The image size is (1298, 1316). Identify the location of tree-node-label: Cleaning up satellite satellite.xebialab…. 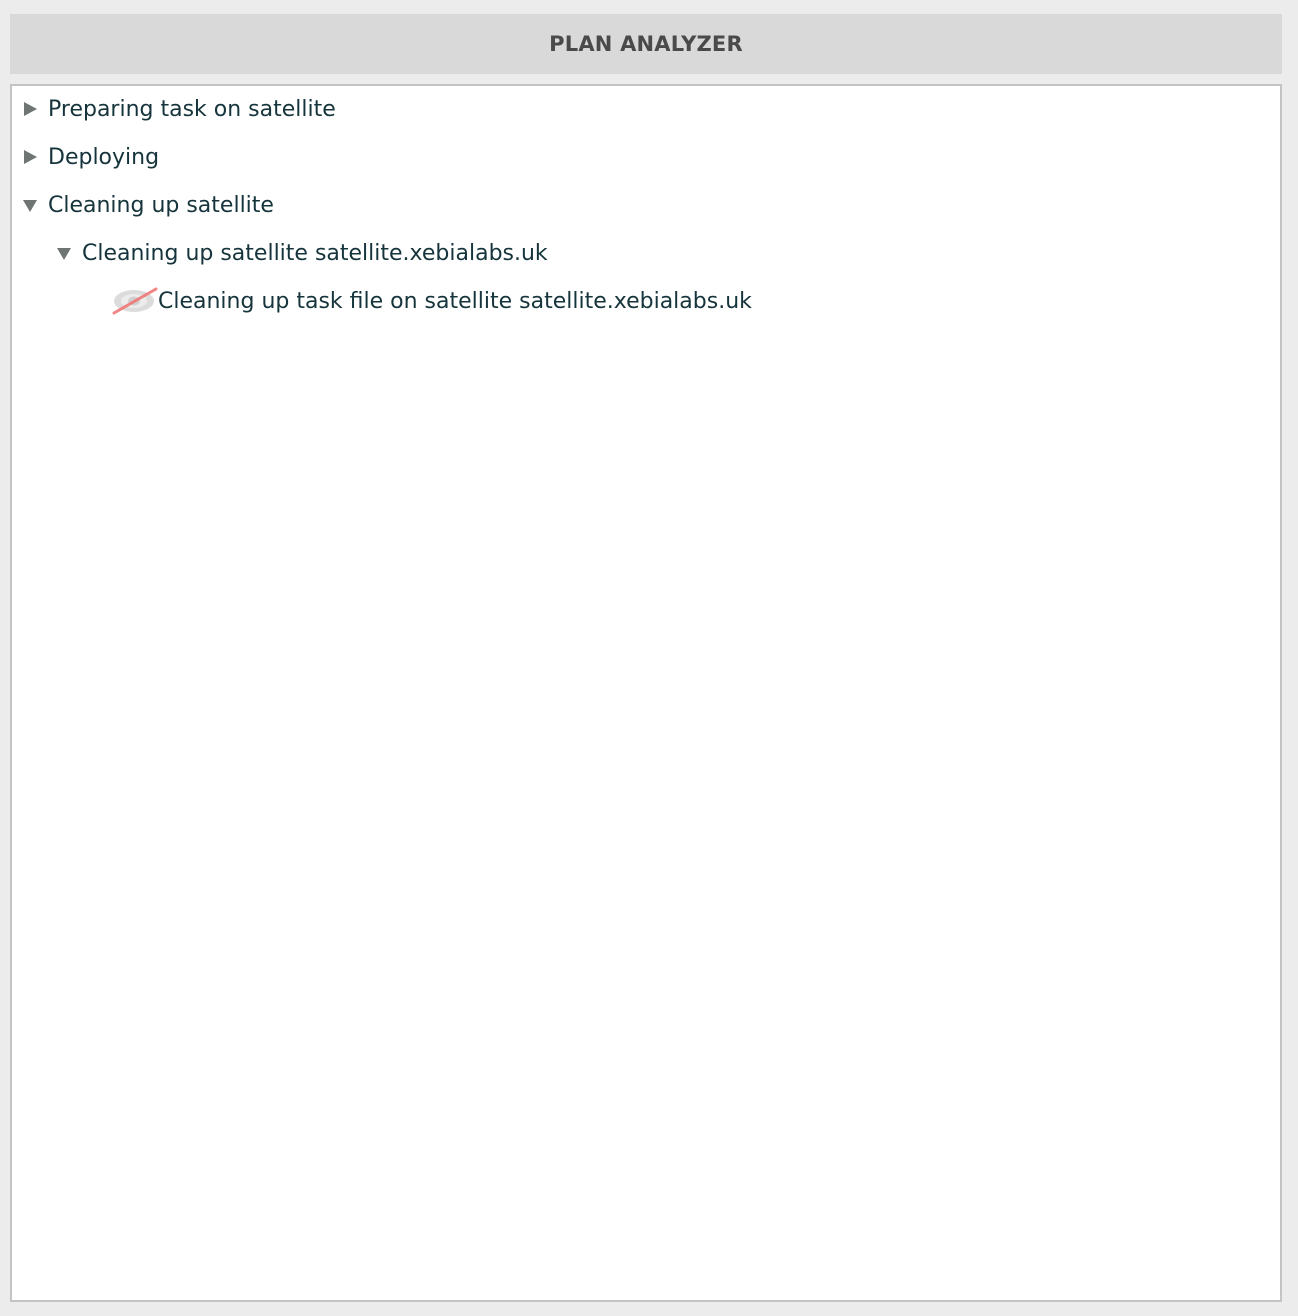
(315, 253).